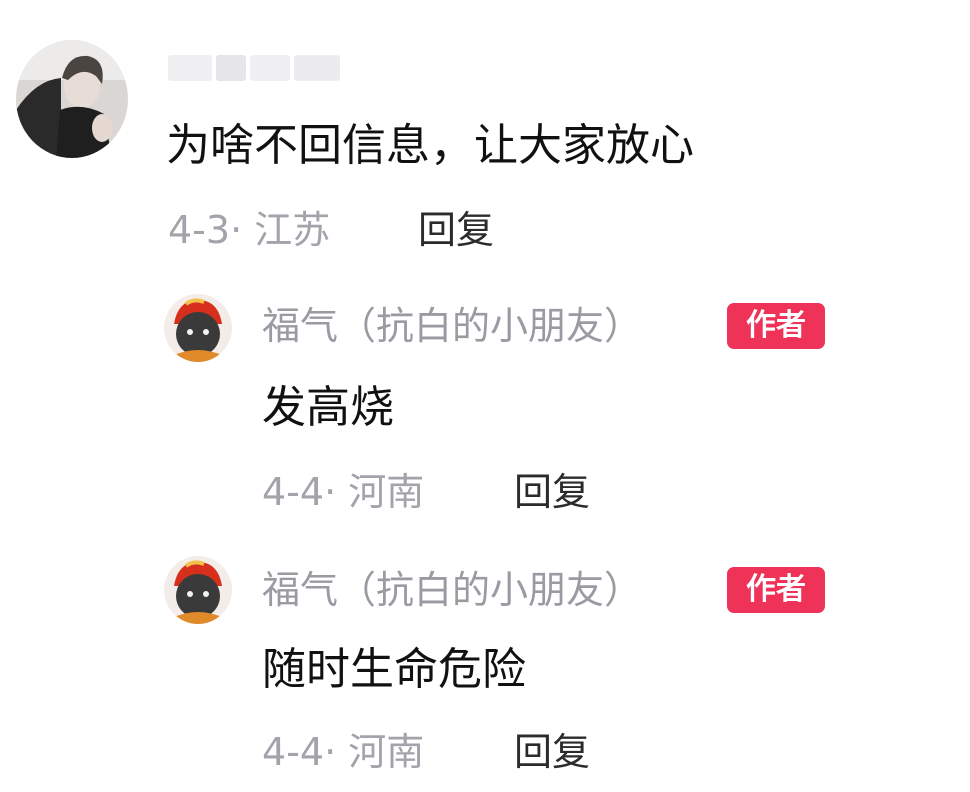 The width and height of the screenshot is (970, 792). I want to click on comment-text: 为啥不回信息，让大家放心, so click(430, 145).